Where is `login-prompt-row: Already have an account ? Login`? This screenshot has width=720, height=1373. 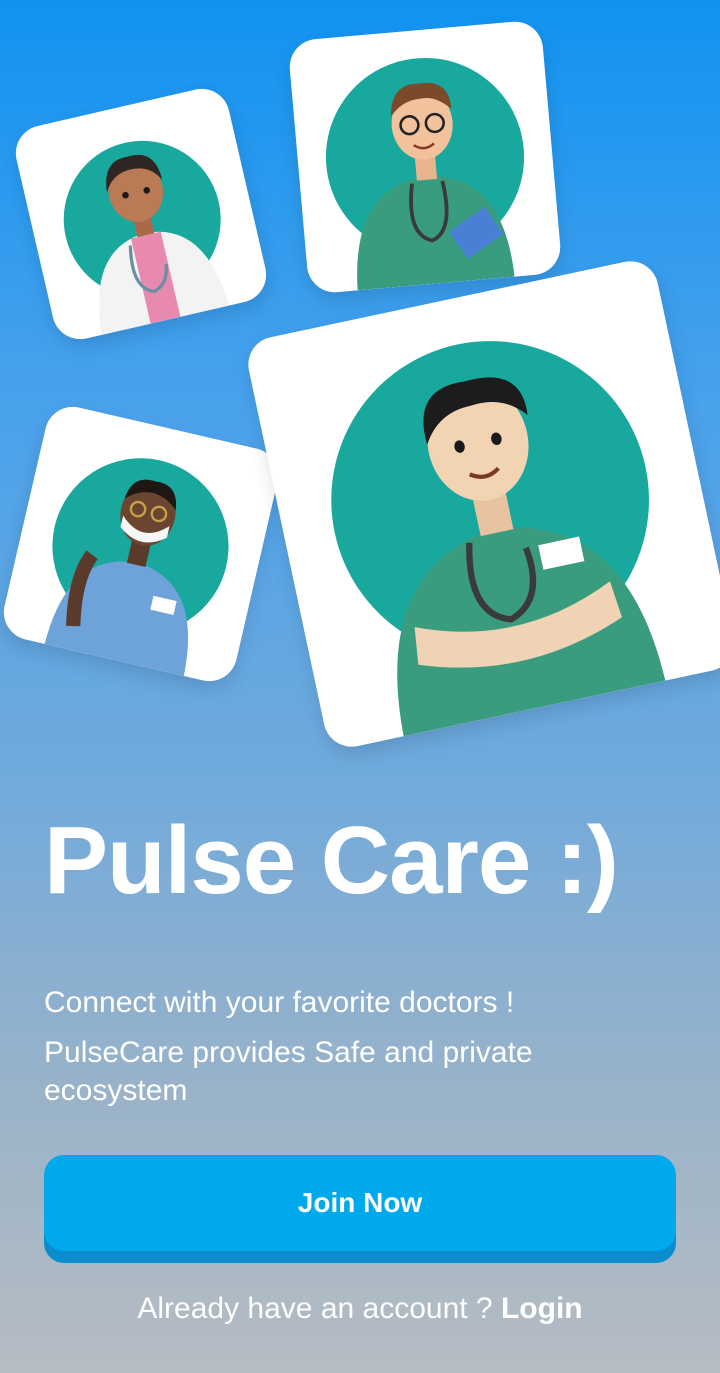 login-prompt-row: Already have an account ? Login is located at coordinates (360, 1309).